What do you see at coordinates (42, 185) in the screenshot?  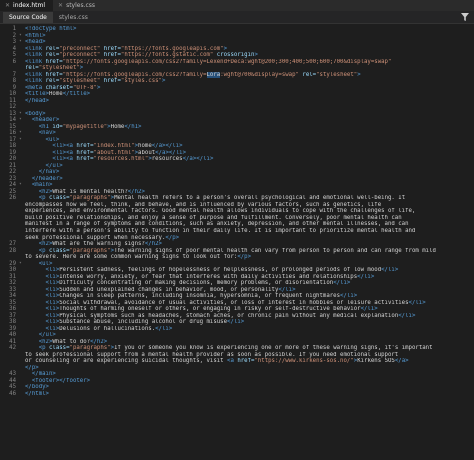 I see `code-token: <main>` at bounding box center [42, 185].